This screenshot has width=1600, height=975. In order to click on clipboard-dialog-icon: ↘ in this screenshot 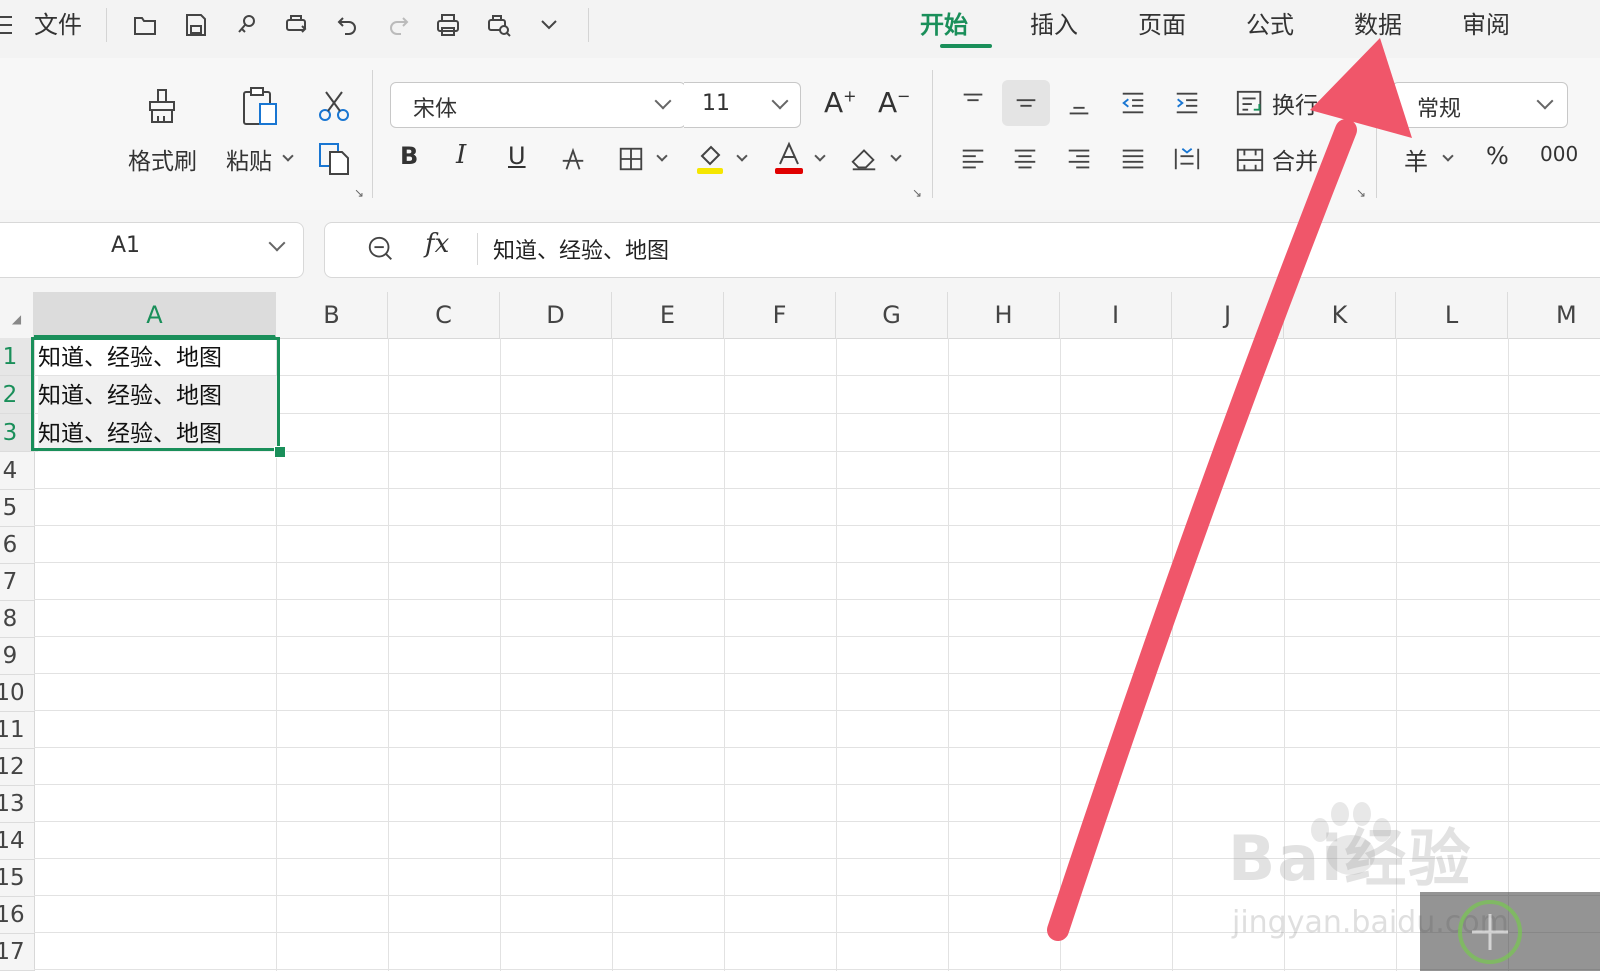, I will do `click(359, 193)`.